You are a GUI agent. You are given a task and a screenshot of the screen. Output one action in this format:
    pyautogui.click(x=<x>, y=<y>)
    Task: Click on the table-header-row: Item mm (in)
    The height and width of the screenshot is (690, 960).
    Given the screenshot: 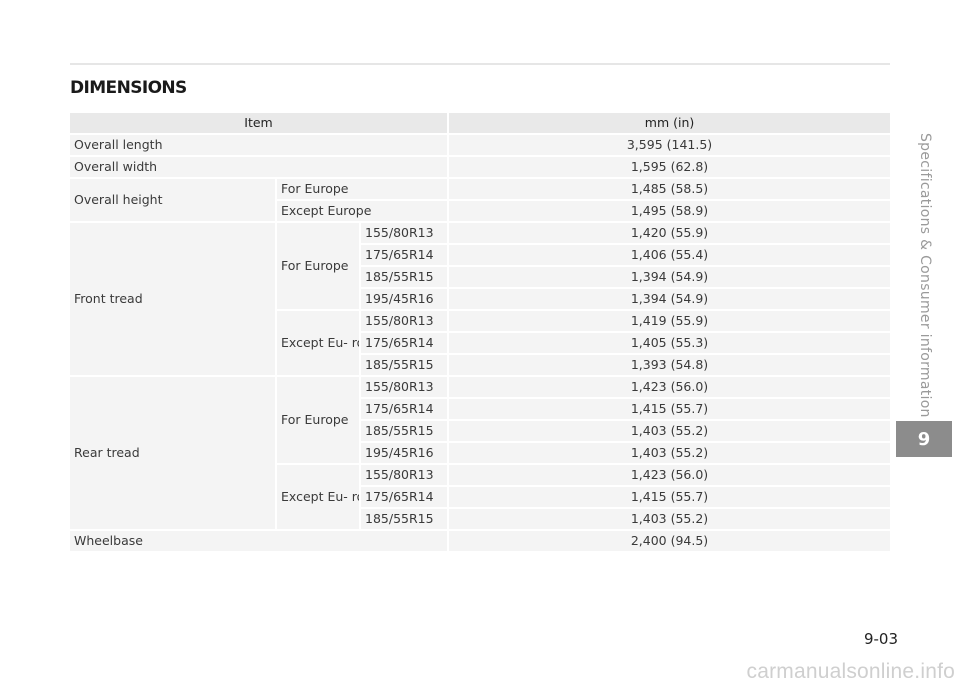 What is the action you would take?
    pyautogui.click(x=480, y=124)
    